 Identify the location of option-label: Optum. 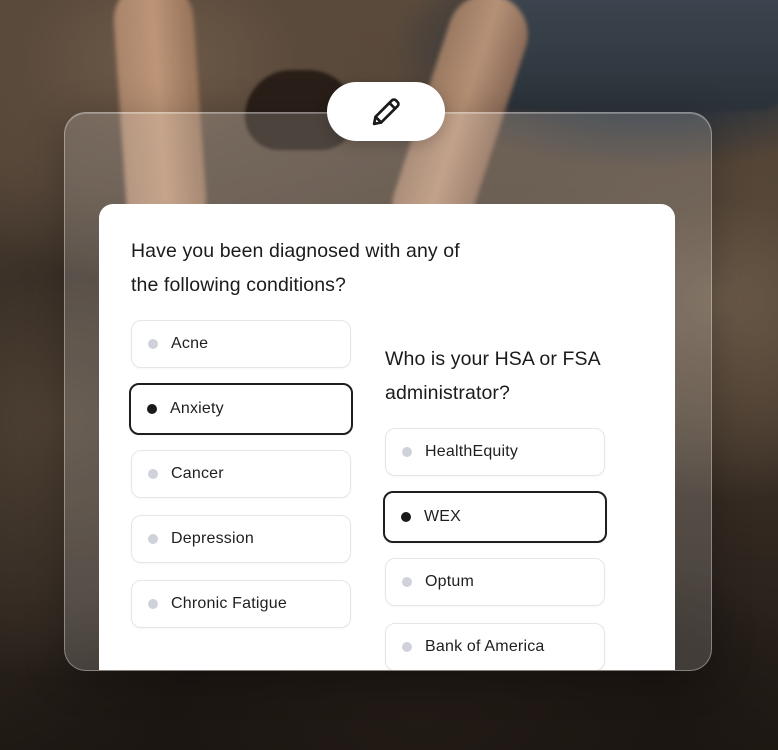
(450, 581).